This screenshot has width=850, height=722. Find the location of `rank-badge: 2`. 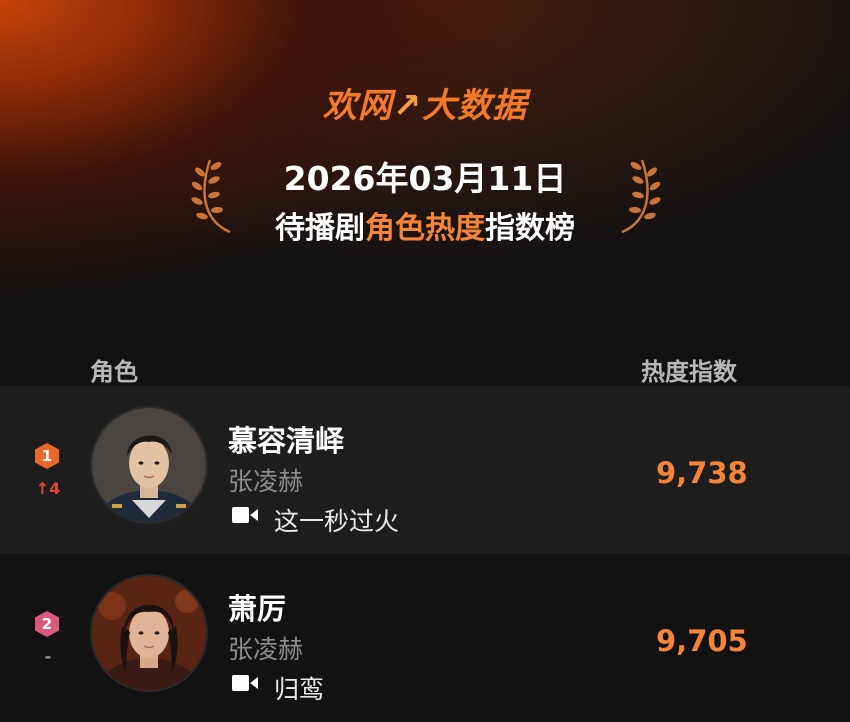

rank-badge: 2 is located at coordinates (47, 624).